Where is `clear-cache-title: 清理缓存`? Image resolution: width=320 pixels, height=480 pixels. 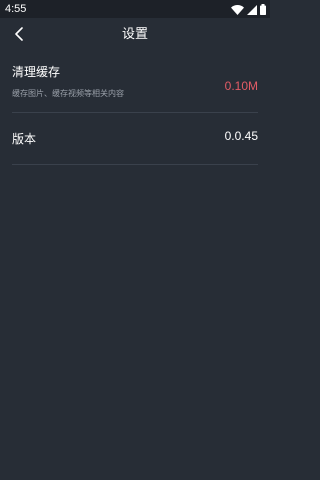 clear-cache-title: 清理缓存 is located at coordinates (36, 72).